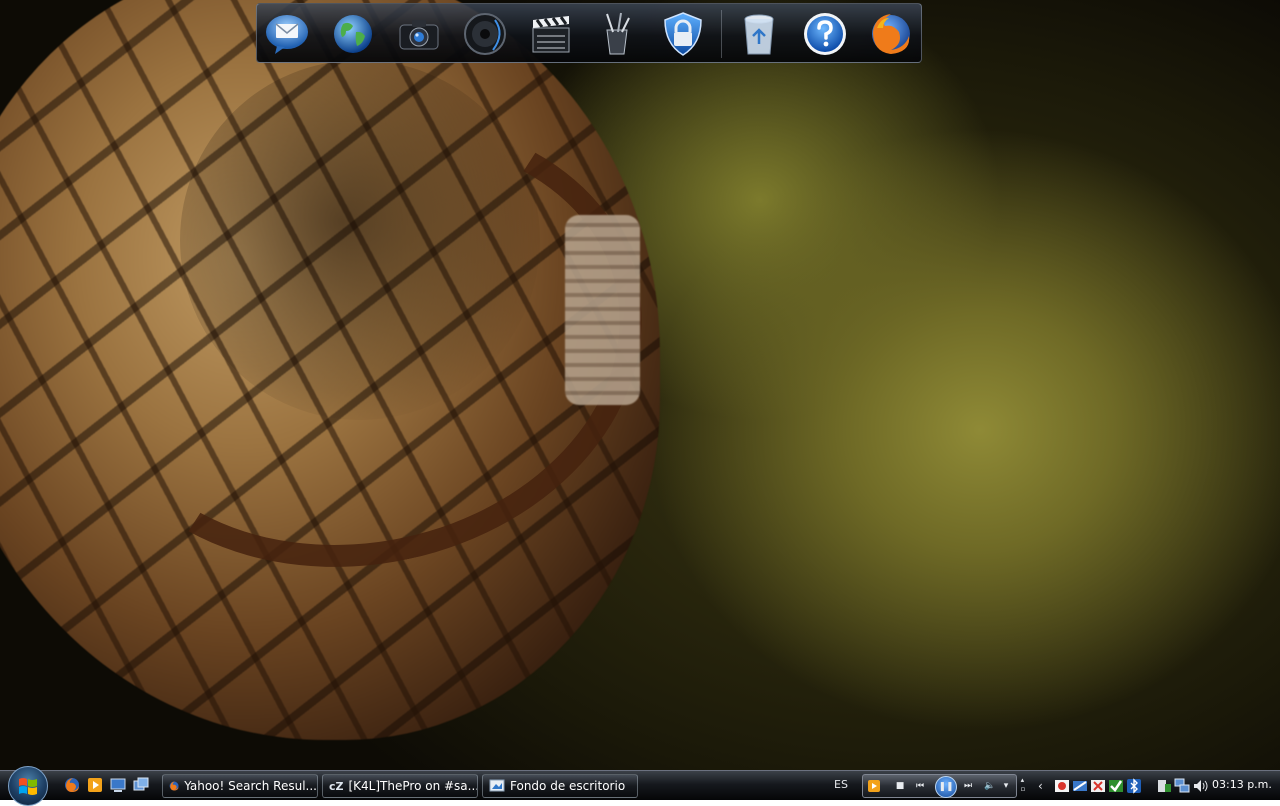 The image size is (1280, 806). What do you see at coordinates (1046, 786) in the screenshot?
I see `show-hidden-icons-chevron-icon: ‹` at bounding box center [1046, 786].